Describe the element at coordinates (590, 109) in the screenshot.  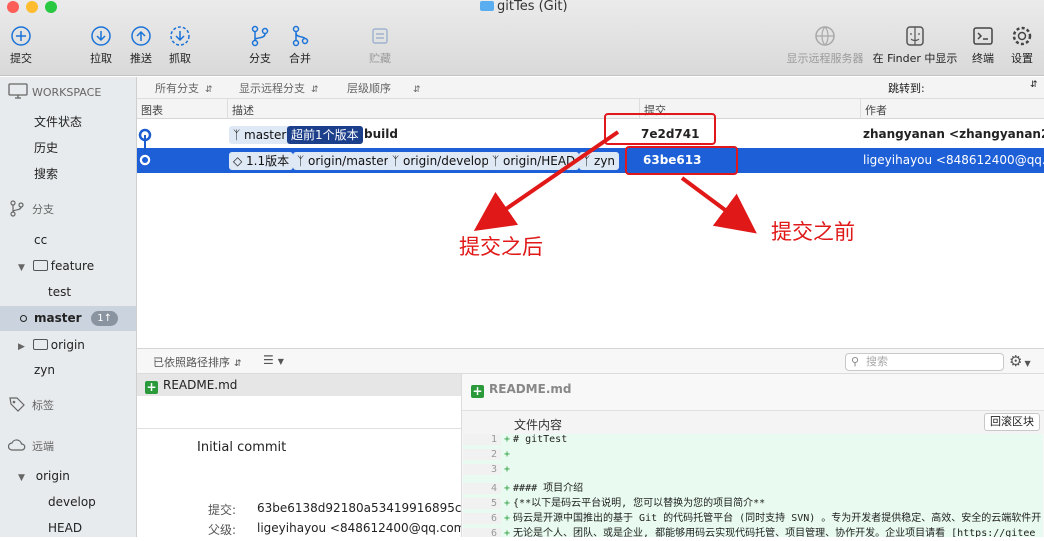
I see `commit-table-header: 图表 描述 提交 作者` at that location.